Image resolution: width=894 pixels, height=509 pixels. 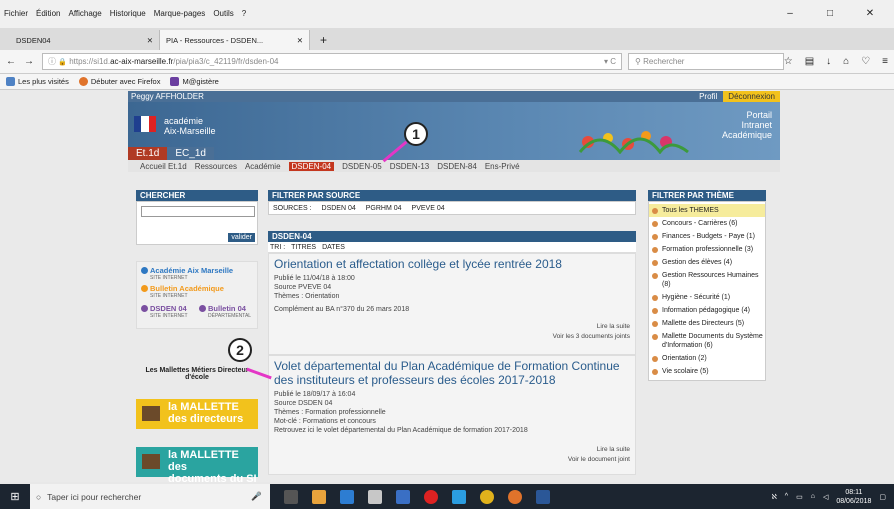 What do you see at coordinates (428, 208) in the screenshot?
I see `source-pveve04: PVEVE 04` at bounding box center [428, 208].